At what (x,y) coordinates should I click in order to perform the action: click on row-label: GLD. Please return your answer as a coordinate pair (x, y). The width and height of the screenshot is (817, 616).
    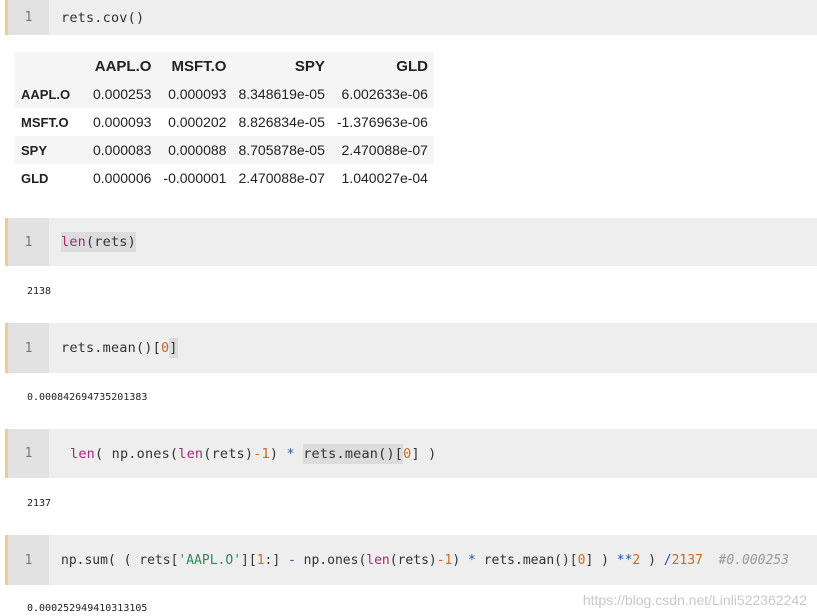
    Looking at the image, I should click on (35, 178).